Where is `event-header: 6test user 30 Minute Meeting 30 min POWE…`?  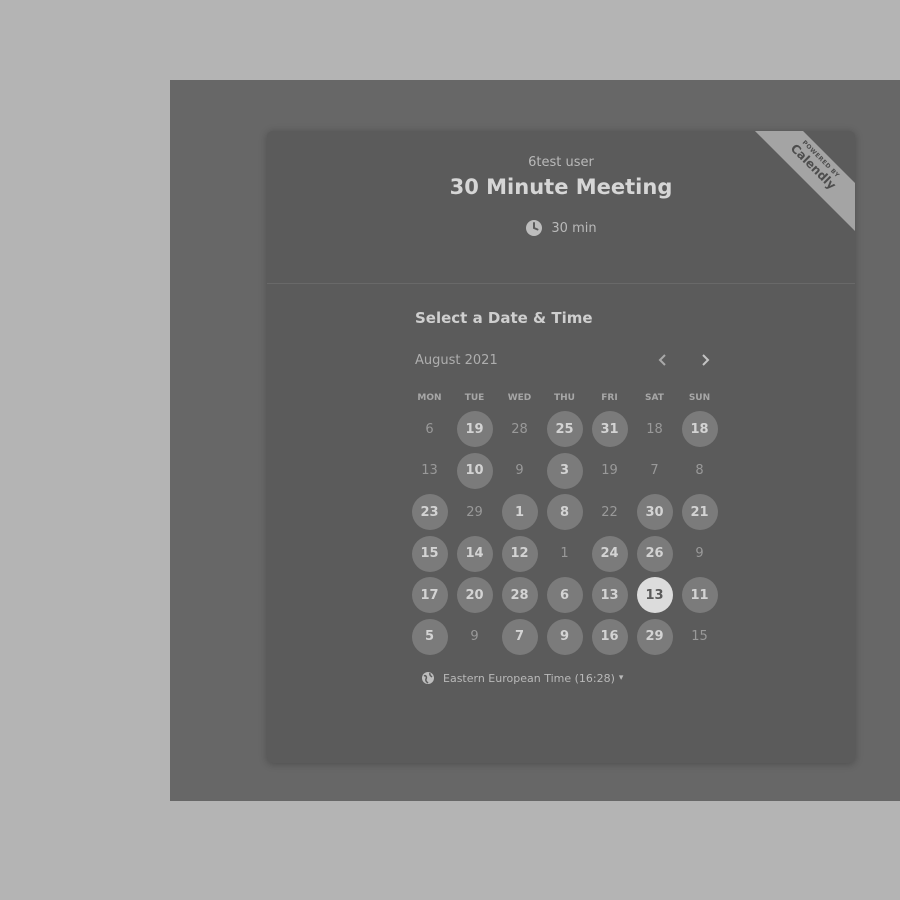
event-header: 6test user 30 Minute Meeting 30 min POWE… is located at coordinates (561, 207).